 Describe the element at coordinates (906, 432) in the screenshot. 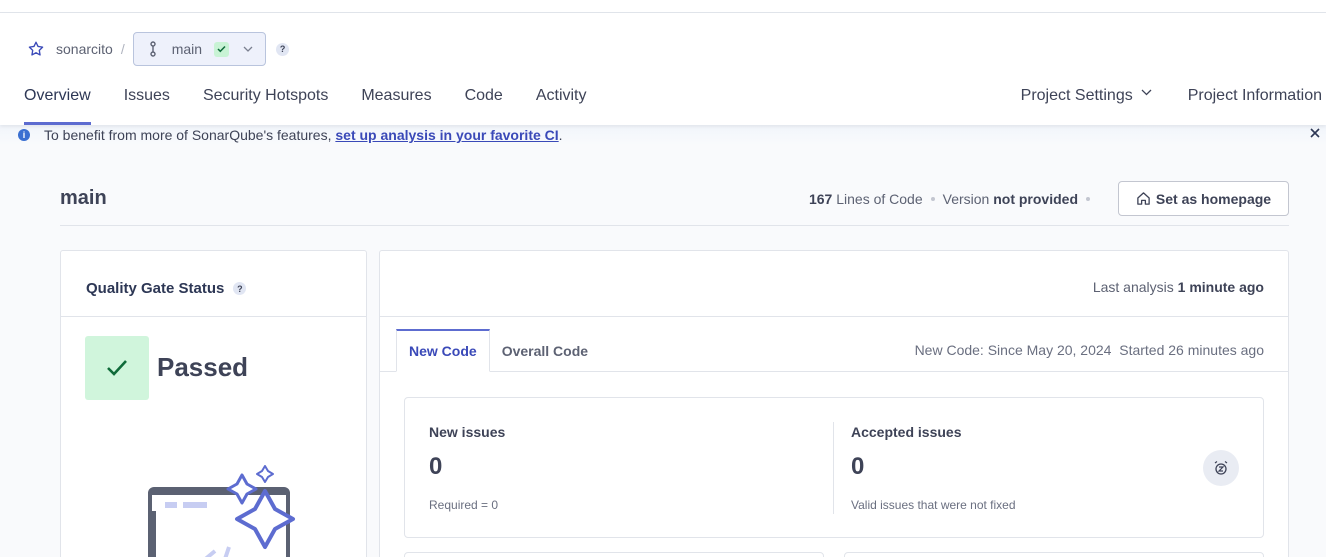

I see `accepted-issues-label: Accepted issues` at that location.